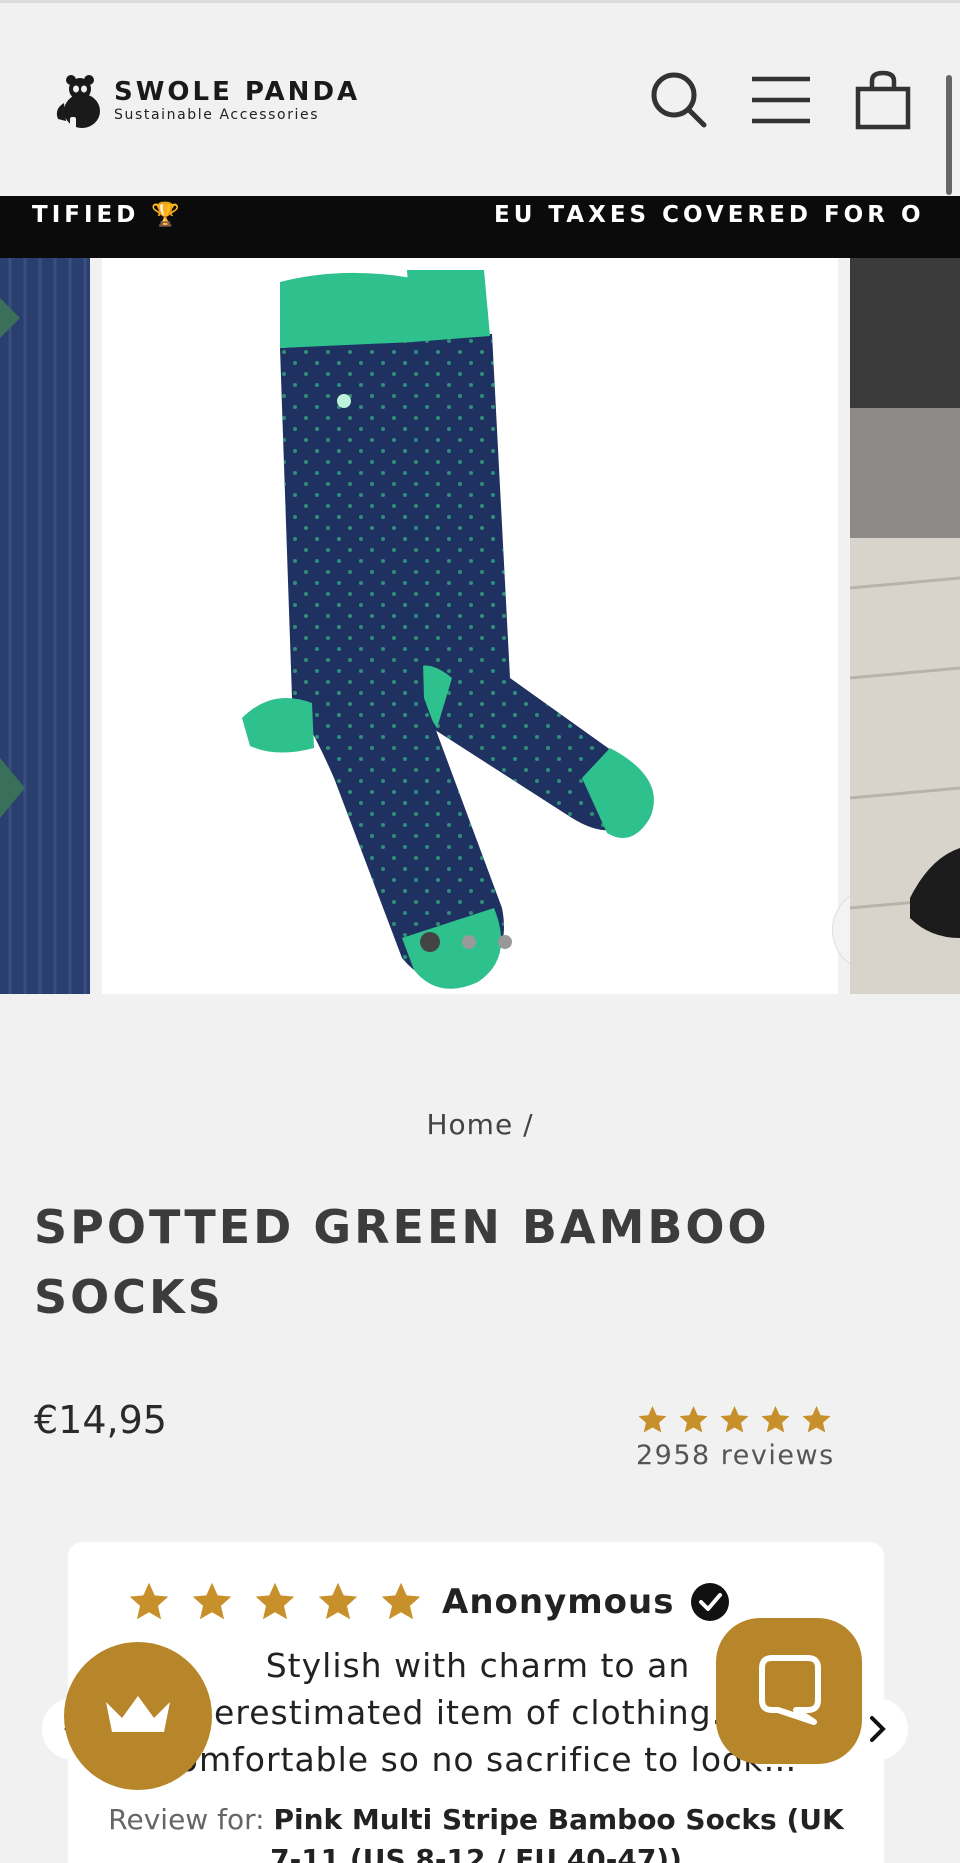 This screenshot has height=1863, width=960. Describe the element at coordinates (905, 626) in the screenshot. I see `gallery-slide-next` at that location.